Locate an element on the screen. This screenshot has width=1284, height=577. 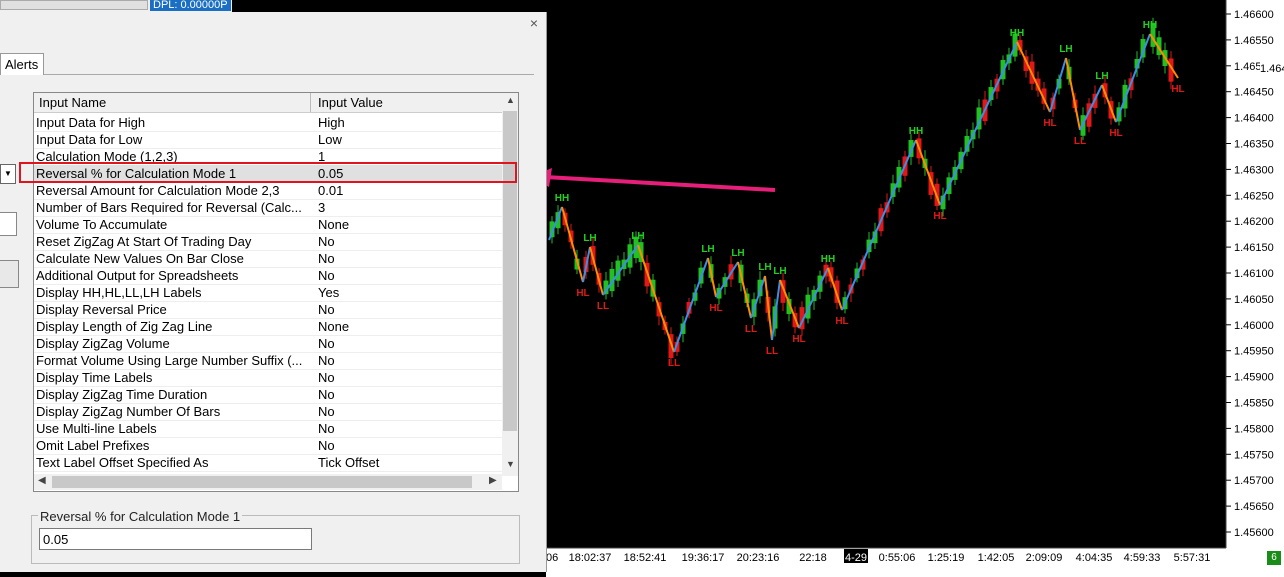
reversal-value-input: 0.05 is located at coordinates (175, 539).